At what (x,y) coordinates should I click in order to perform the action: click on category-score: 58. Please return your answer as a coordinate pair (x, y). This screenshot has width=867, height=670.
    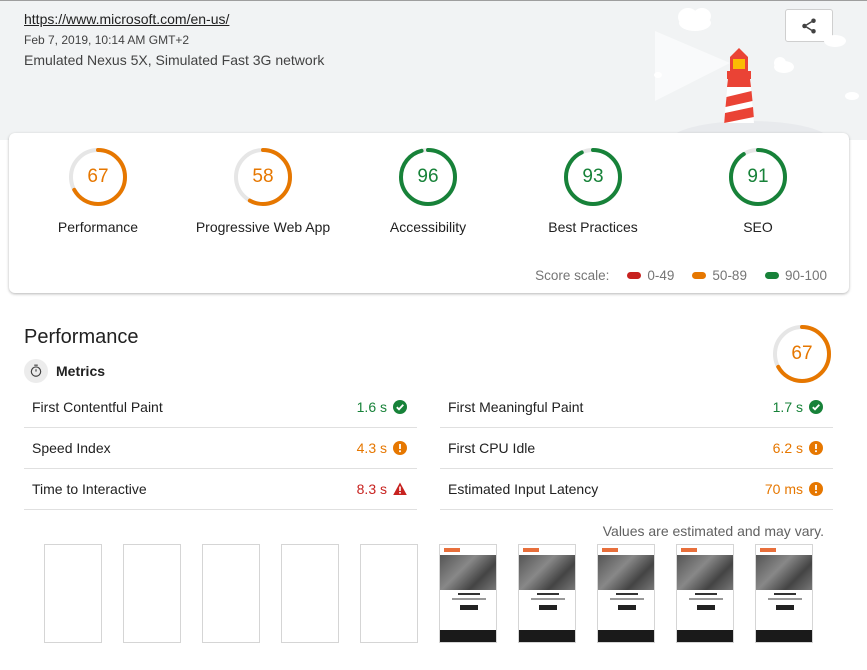
    Looking at the image, I should click on (263, 176).